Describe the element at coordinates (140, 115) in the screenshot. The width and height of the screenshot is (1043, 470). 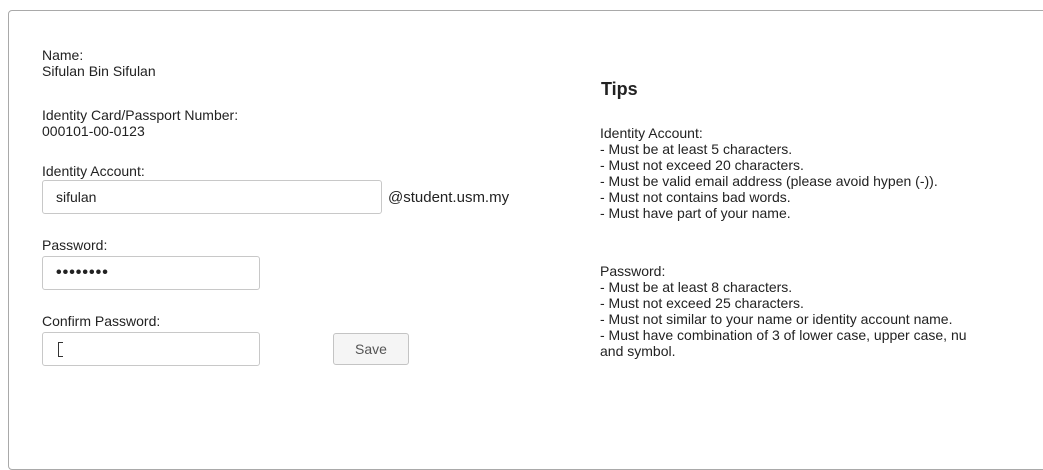
I see `id-number-label: Identity Card/Passport Number:` at that location.